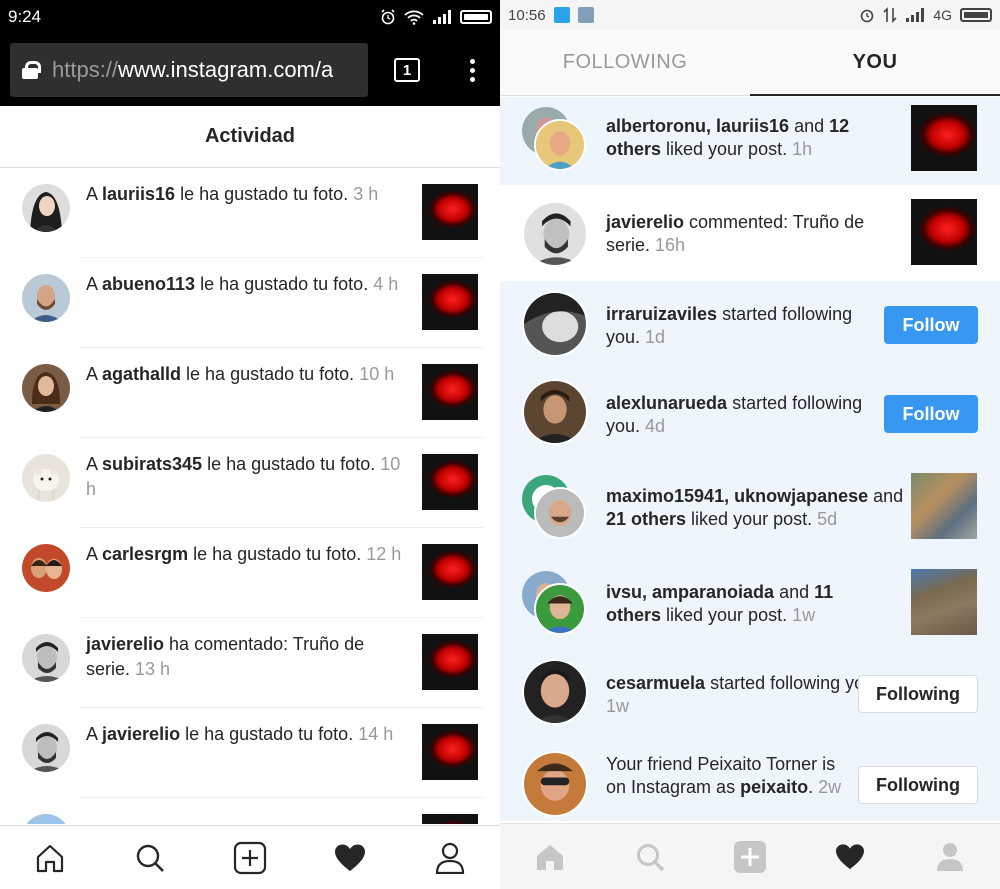 Image resolution: width=1000 pixels, height=889 pixels. What do you see at coordinates (141, 374) in the screenshot?
I see `username: agathalld` at bounding box center [141, 374].